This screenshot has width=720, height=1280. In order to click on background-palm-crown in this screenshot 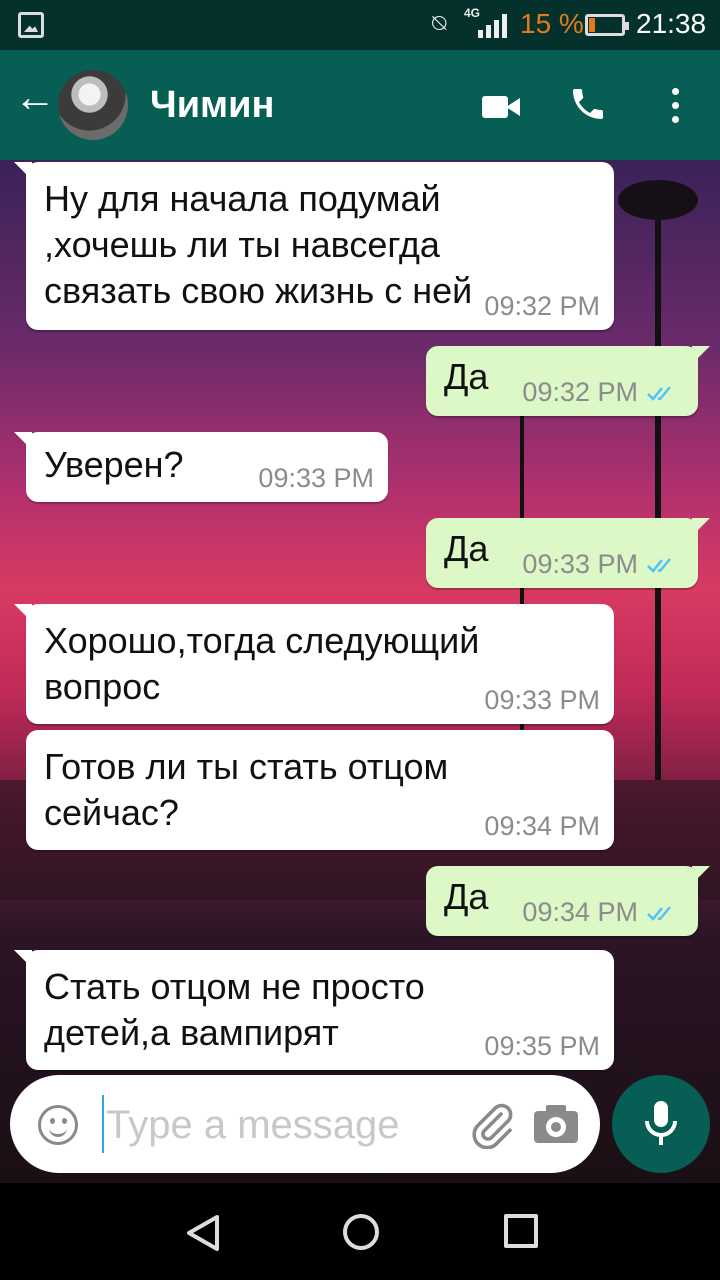, I will do `click(658, 200)`.